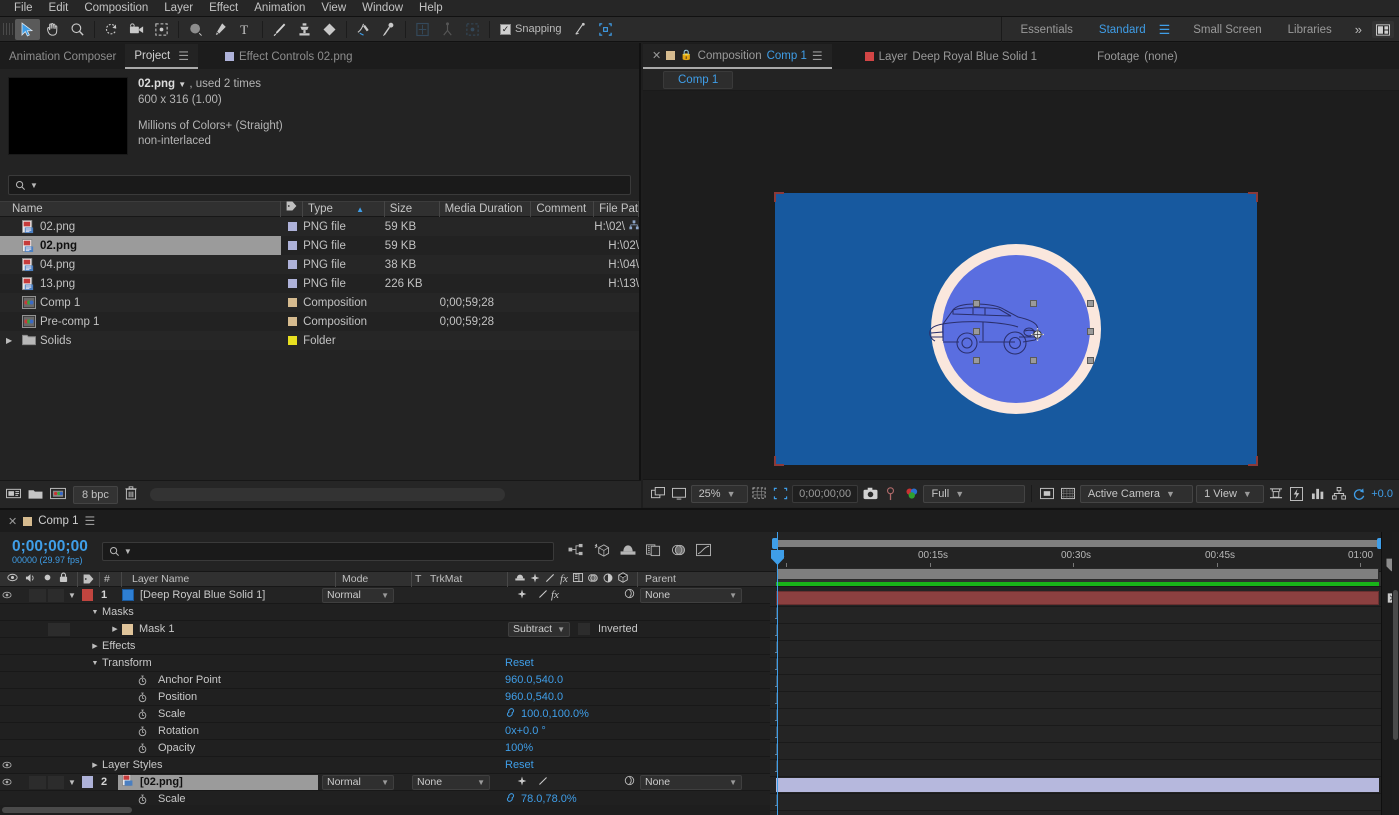 The height and width of the screenshot is (815, 1399). Describe the element at coordinates (1047, 493) in the screenshot. I see `toggle-mask-icon` at that location.